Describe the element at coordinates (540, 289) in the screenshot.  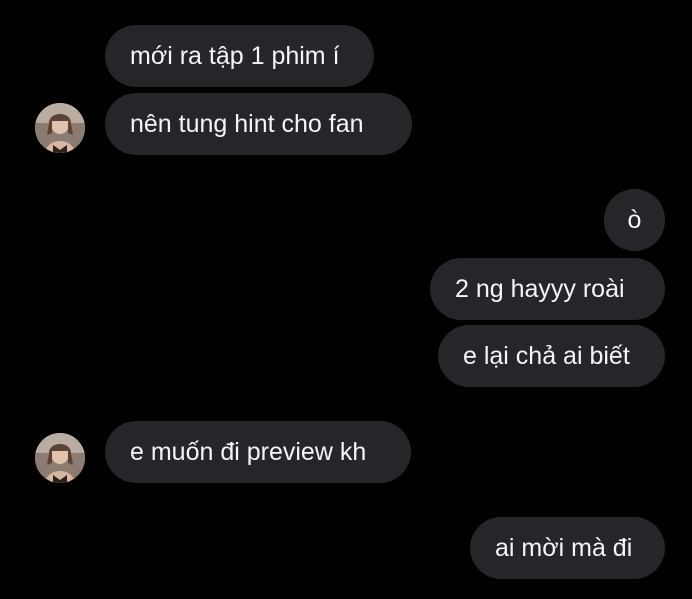
I see `message-text: 2 ng hayyy roài` at that location.